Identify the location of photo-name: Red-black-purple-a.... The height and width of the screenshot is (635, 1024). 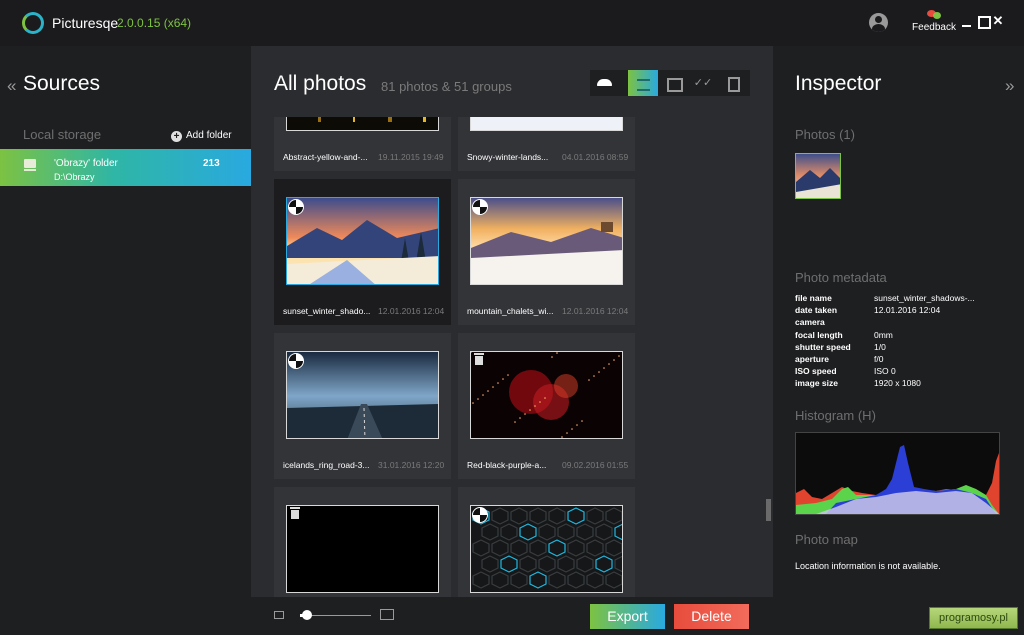
(507, 465).